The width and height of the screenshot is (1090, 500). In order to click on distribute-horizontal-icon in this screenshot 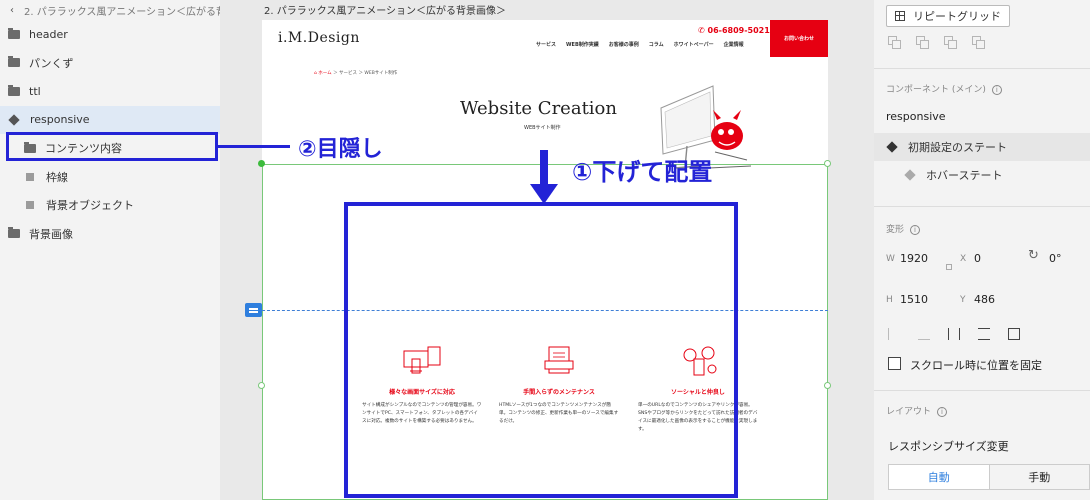, I will do `click(954, 334)`.